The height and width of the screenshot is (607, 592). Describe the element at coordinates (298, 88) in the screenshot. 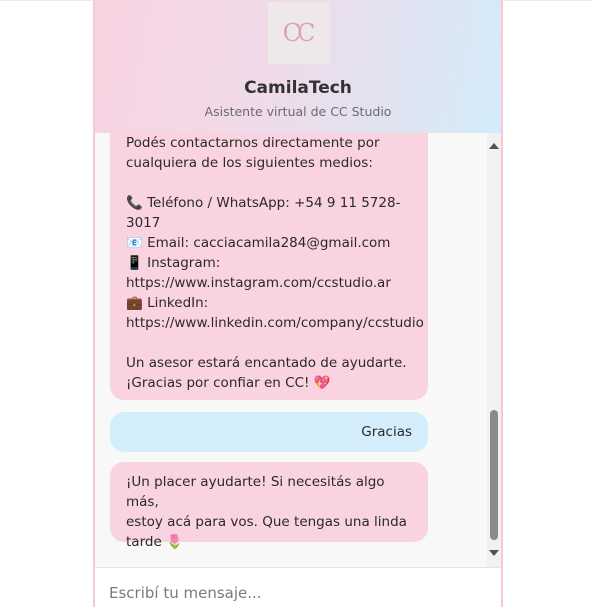

I see `assistant-name: CamilaTech` at that location.